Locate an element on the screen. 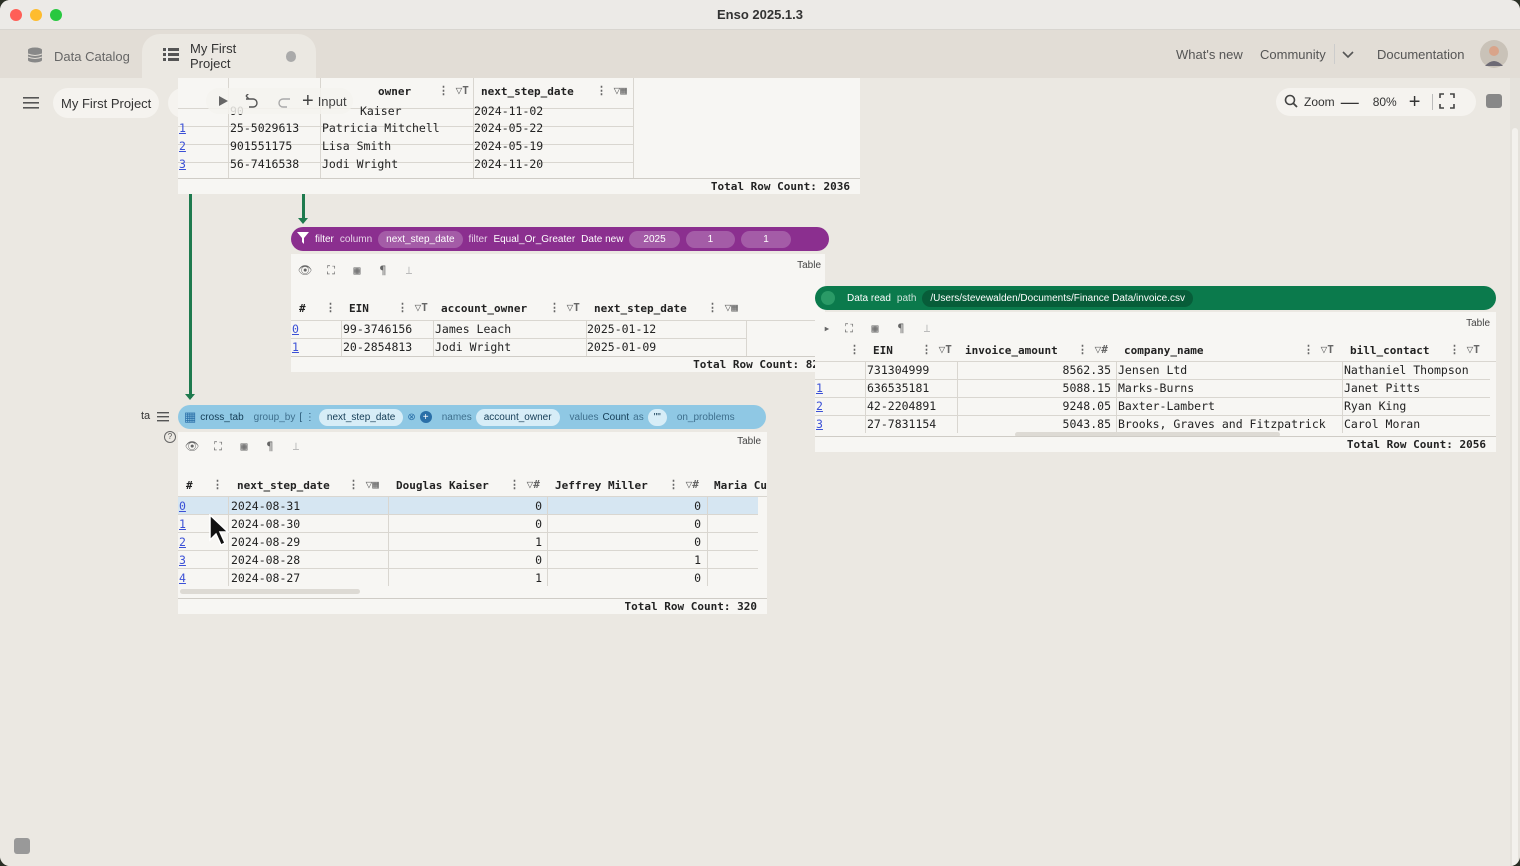 Image resolution: width=1520 pixels, height=866 pixels. column-header: account_owner is located at coordinates (484, 308).